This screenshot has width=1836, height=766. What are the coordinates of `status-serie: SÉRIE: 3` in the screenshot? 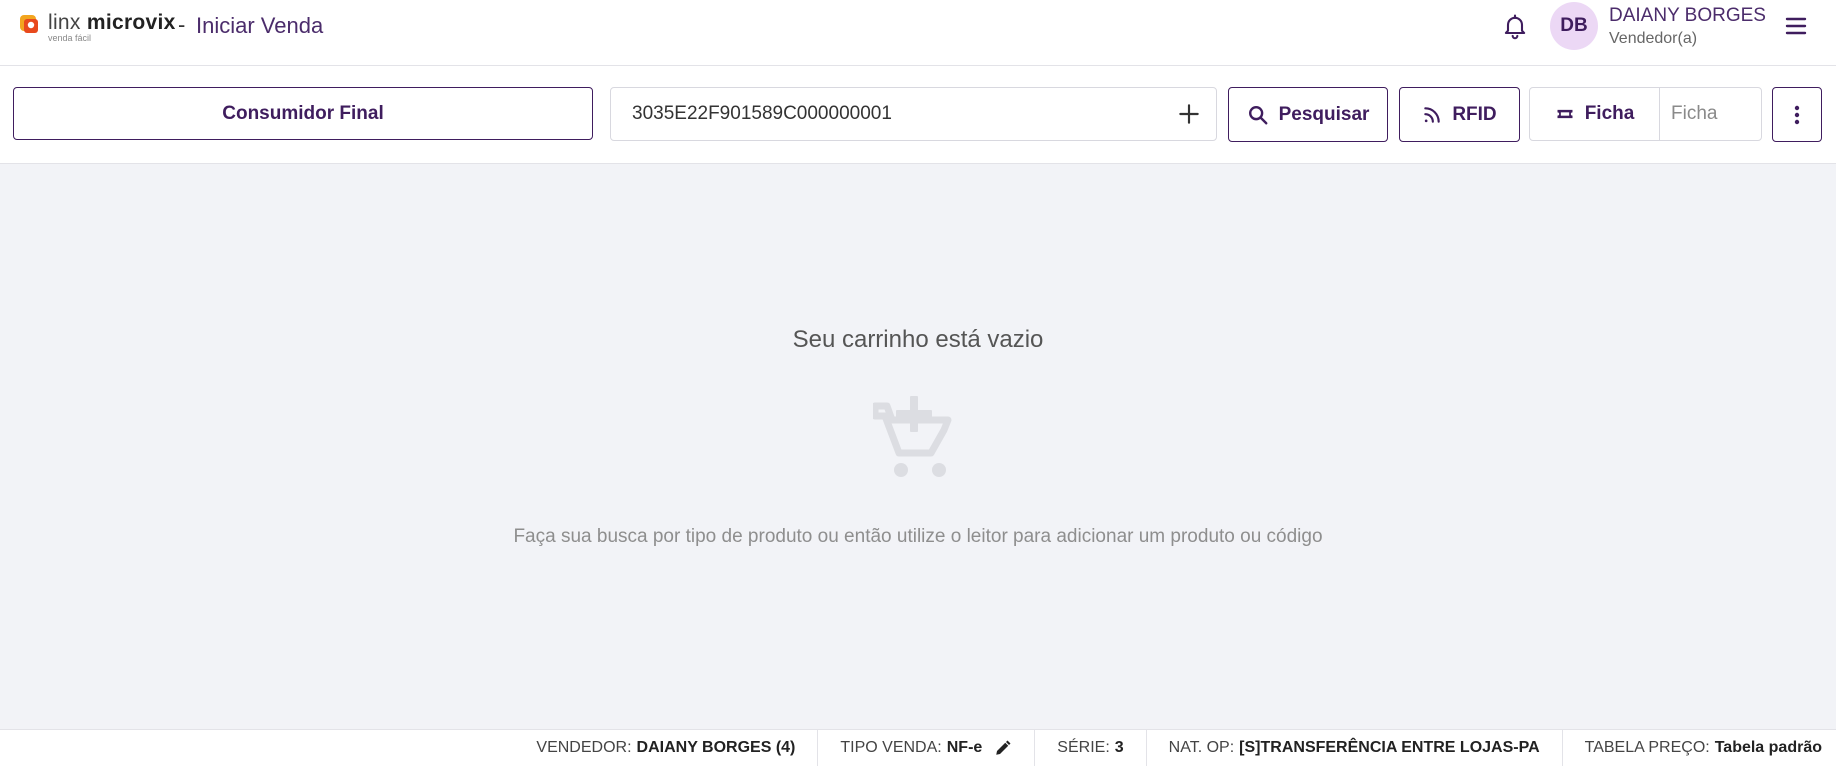 It's located at (1089, 748).